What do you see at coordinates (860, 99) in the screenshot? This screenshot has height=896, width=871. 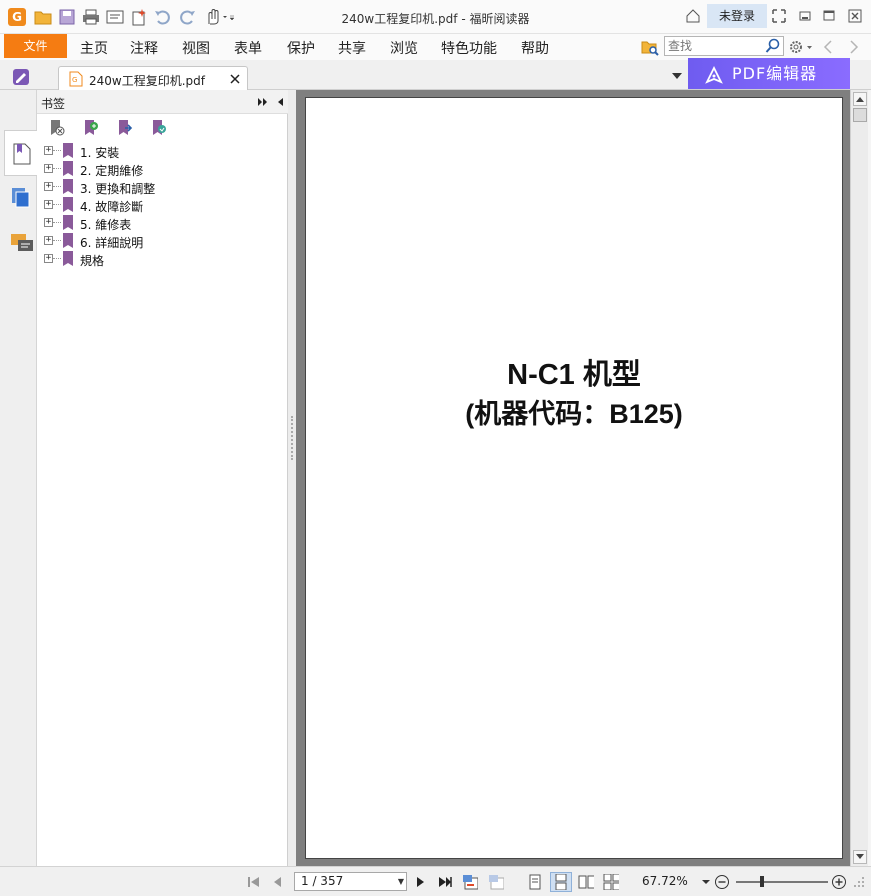 I see `scroll-up-arrow-icon` at bounding box center [860, 99].